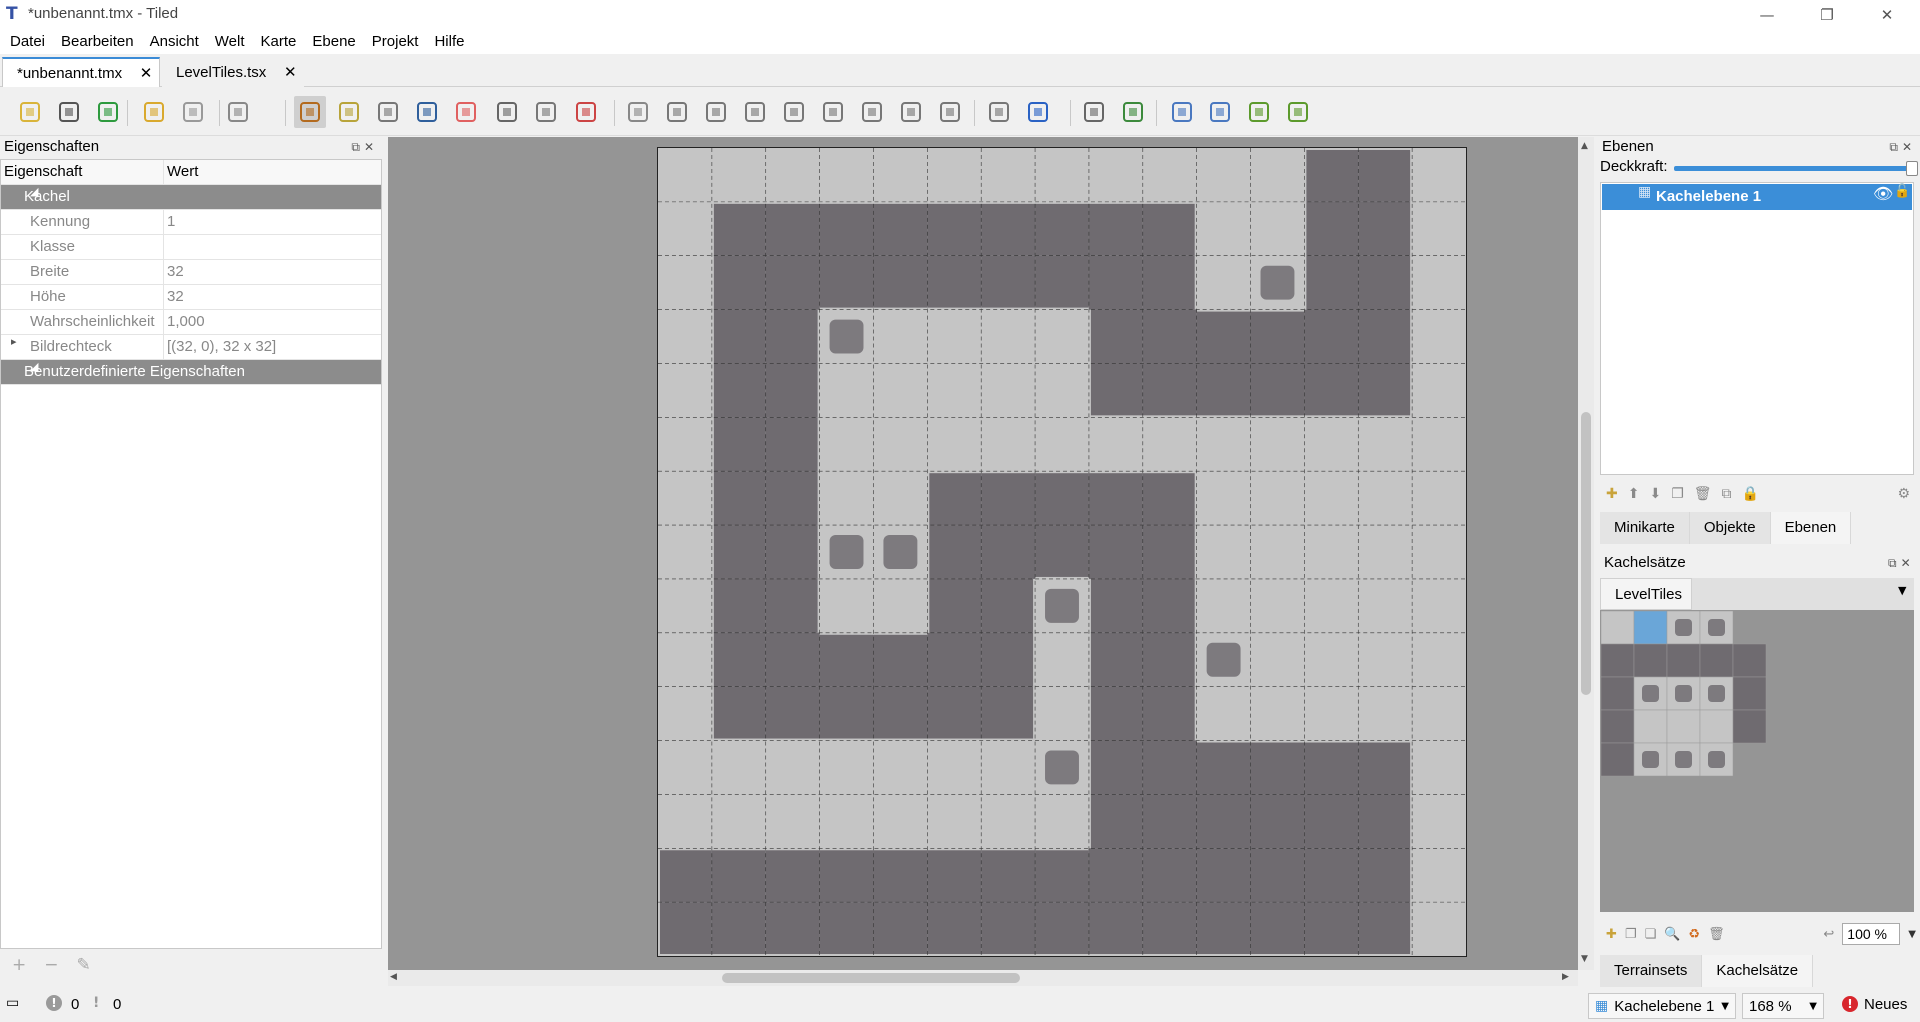  I want to click on scroll-left-icon: ◀, so click(393, 977).